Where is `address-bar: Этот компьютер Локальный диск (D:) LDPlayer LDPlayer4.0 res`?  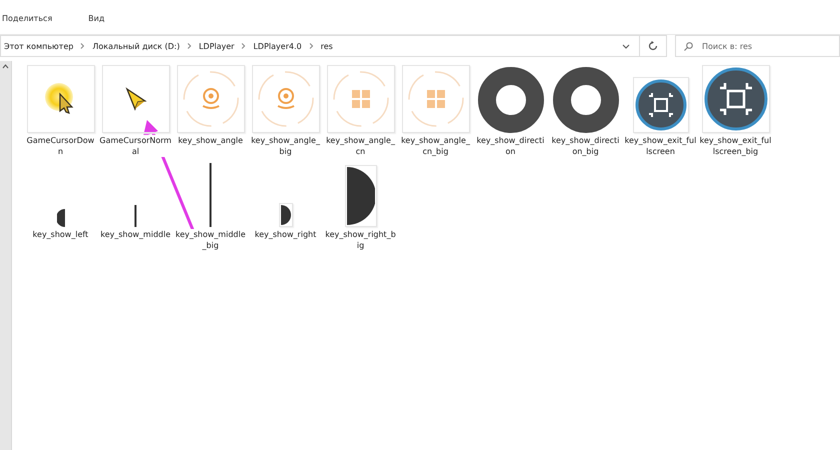 address-bar: Этот компьютер Локальный диск (D:) LDPlayer LDPlayer4.0 res is located at coordinates (333, 46).